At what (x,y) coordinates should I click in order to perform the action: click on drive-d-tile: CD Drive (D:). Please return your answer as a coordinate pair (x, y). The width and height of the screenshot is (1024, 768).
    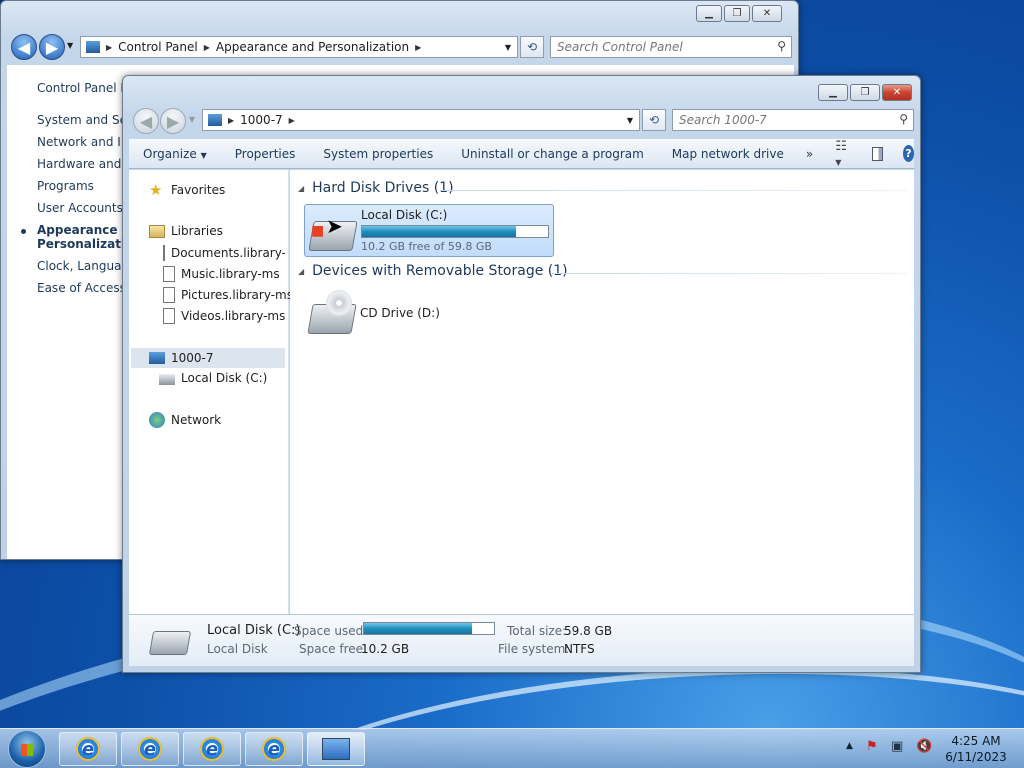
    Looking at the image, I should click on (429, 312).